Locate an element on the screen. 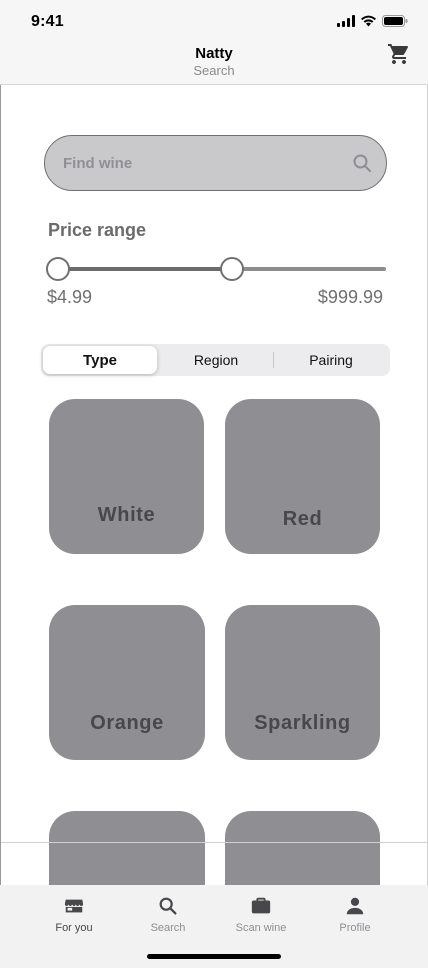 The width and height of the screenshot is (428, 968). slider-fill is located at coordinates (145, 269).